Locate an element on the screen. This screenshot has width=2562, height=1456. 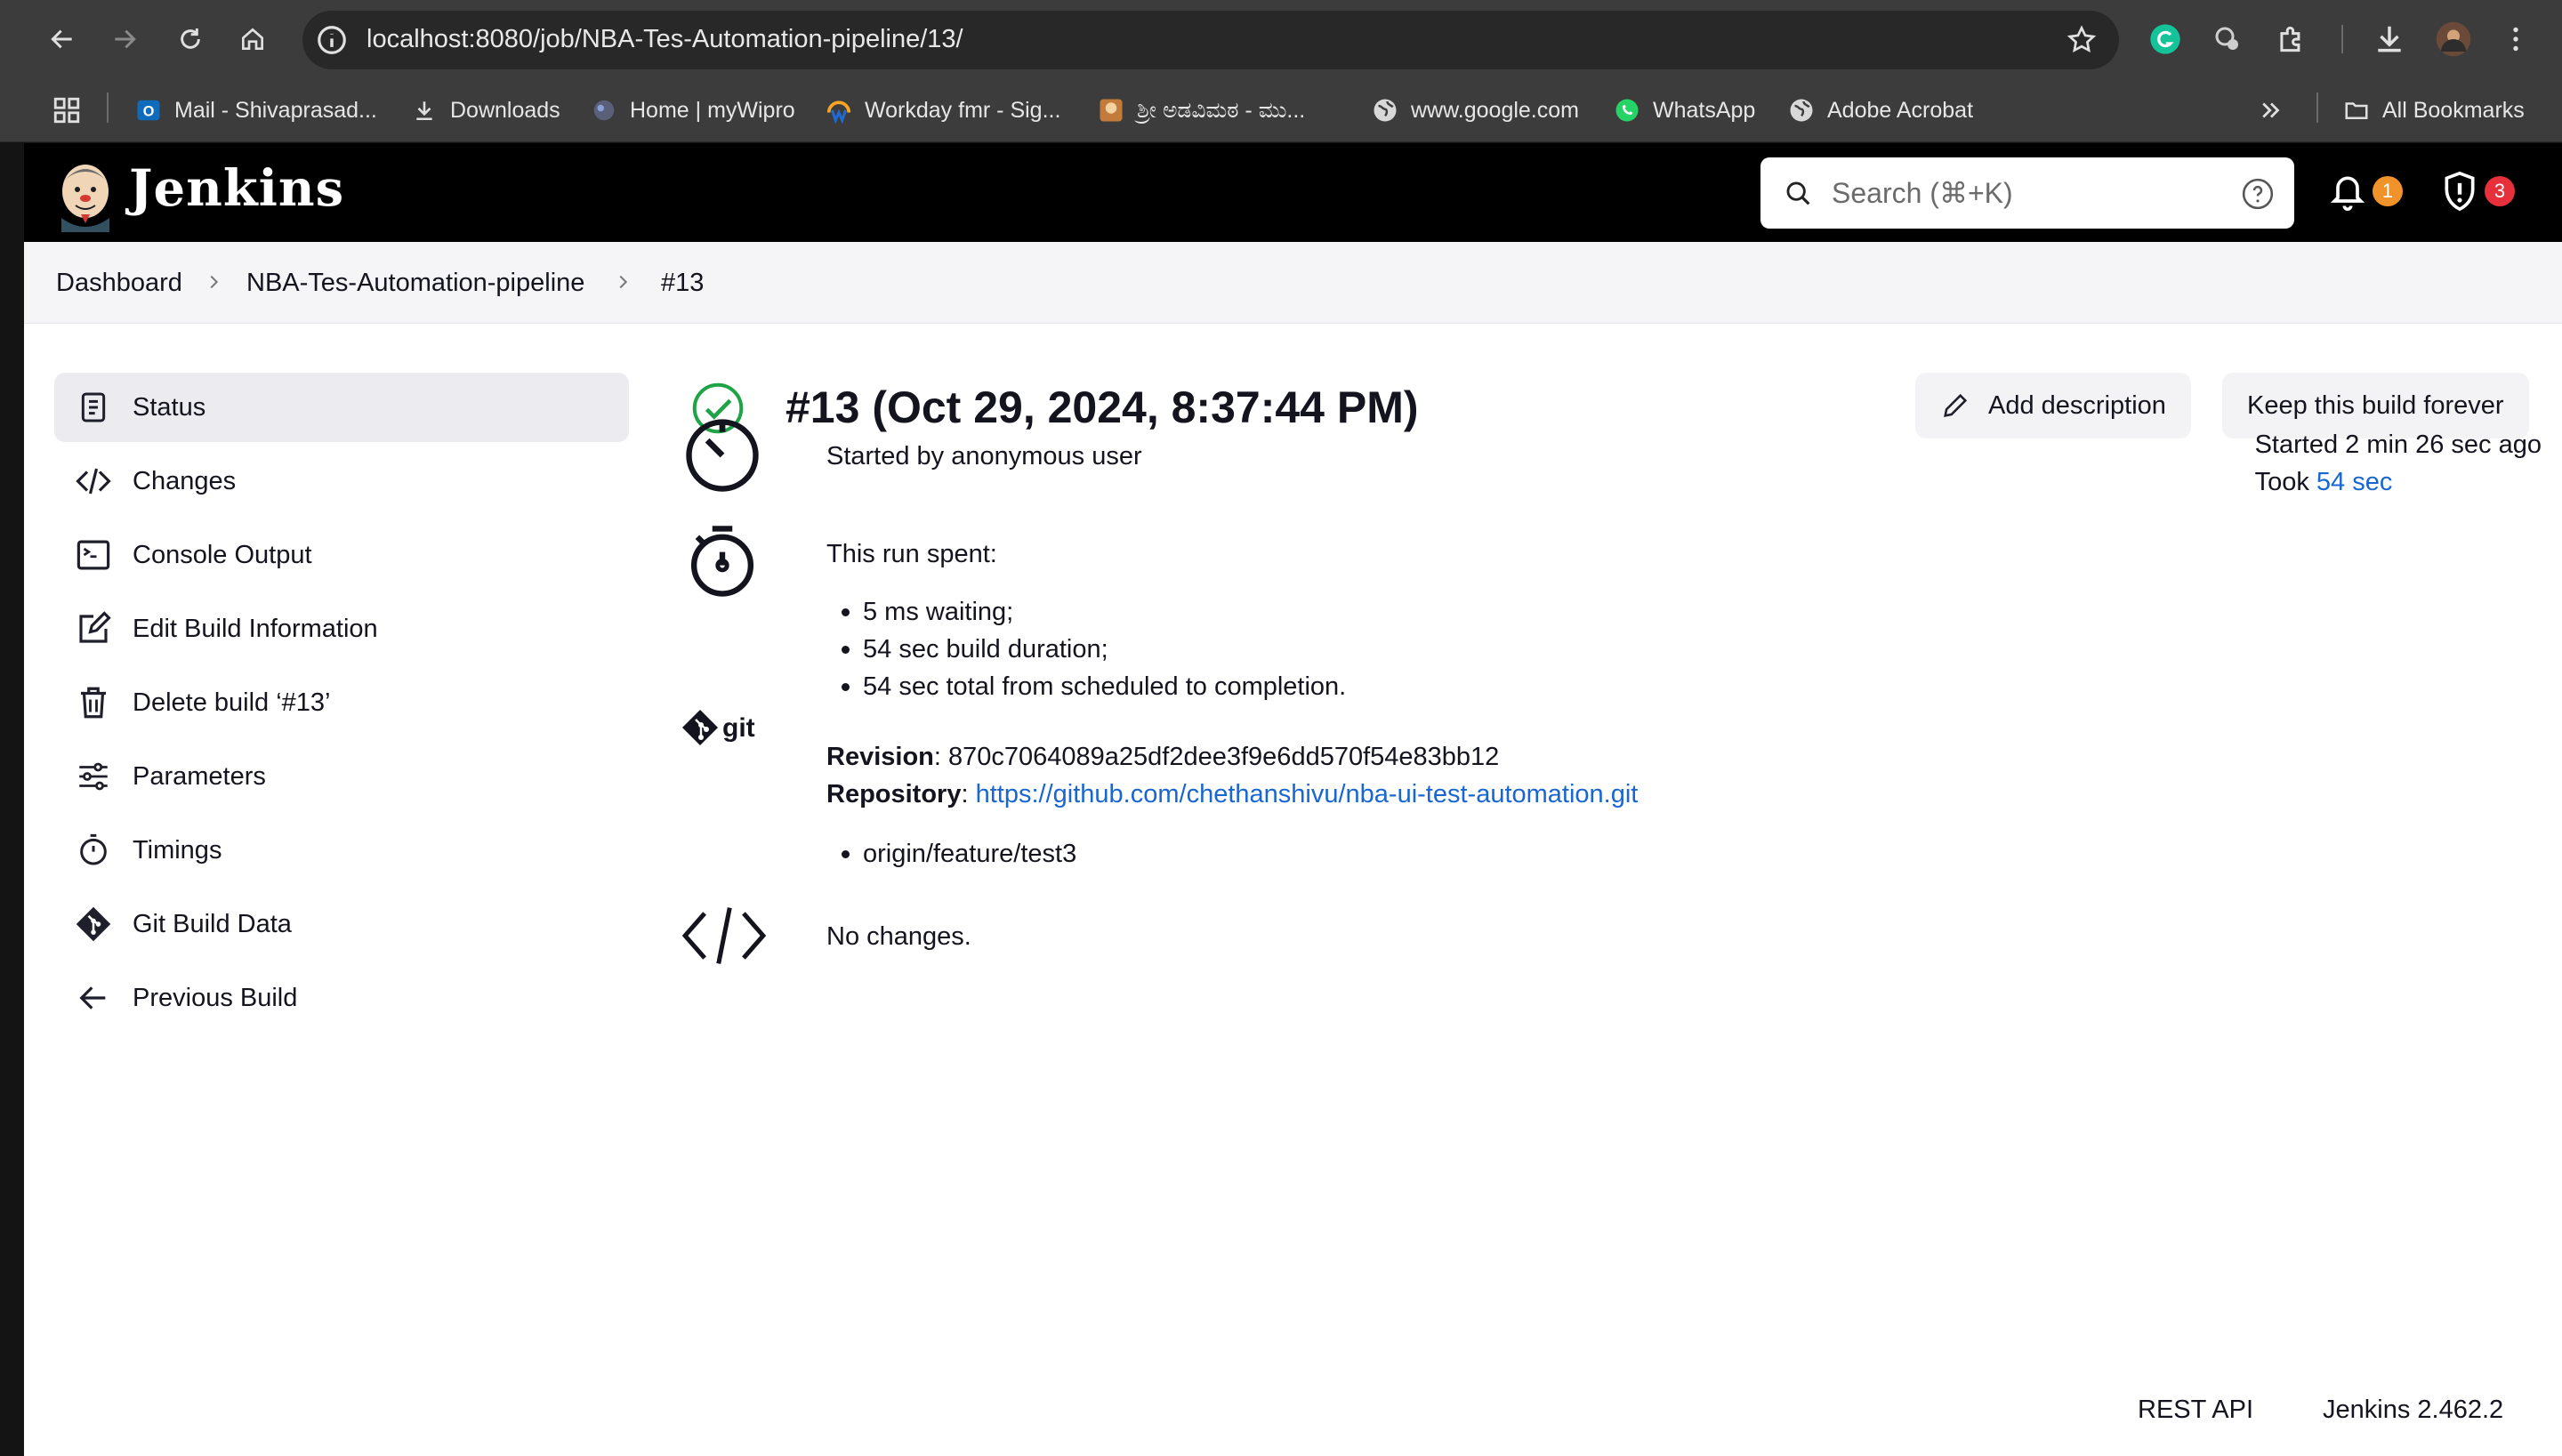
apps-grid-icon is located at coordinates (67, 110).